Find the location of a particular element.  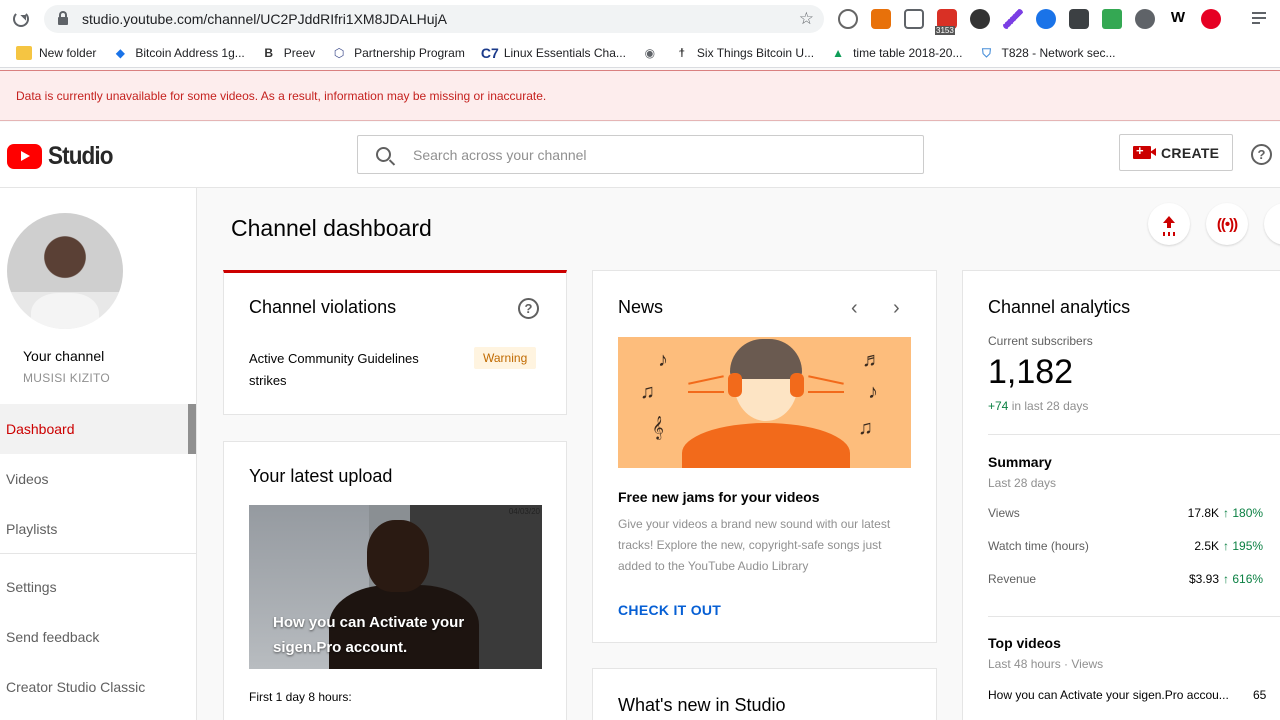

bookmark-item: ⬡ Partnership Program is located at coordinates (398, 53).